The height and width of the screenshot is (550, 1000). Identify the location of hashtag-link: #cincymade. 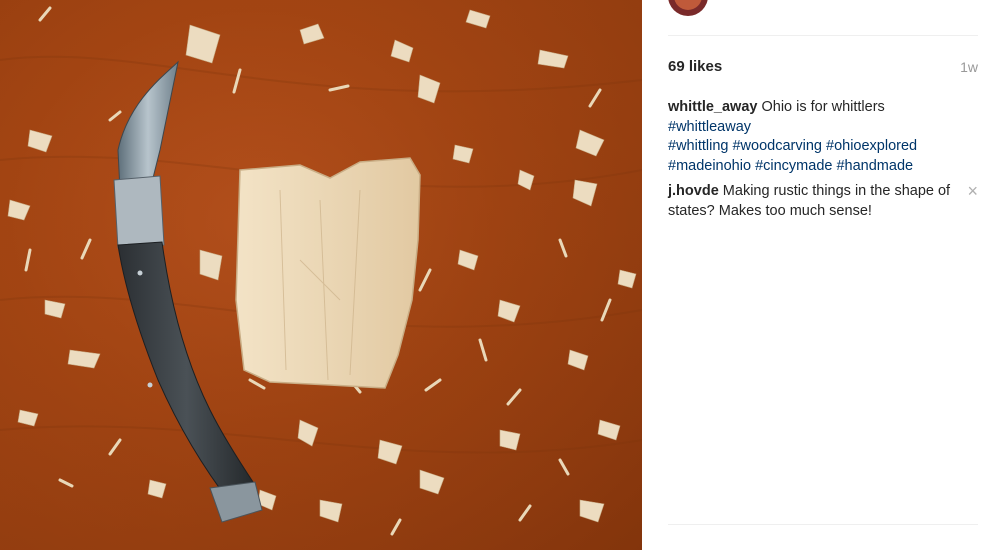
(793, 166).